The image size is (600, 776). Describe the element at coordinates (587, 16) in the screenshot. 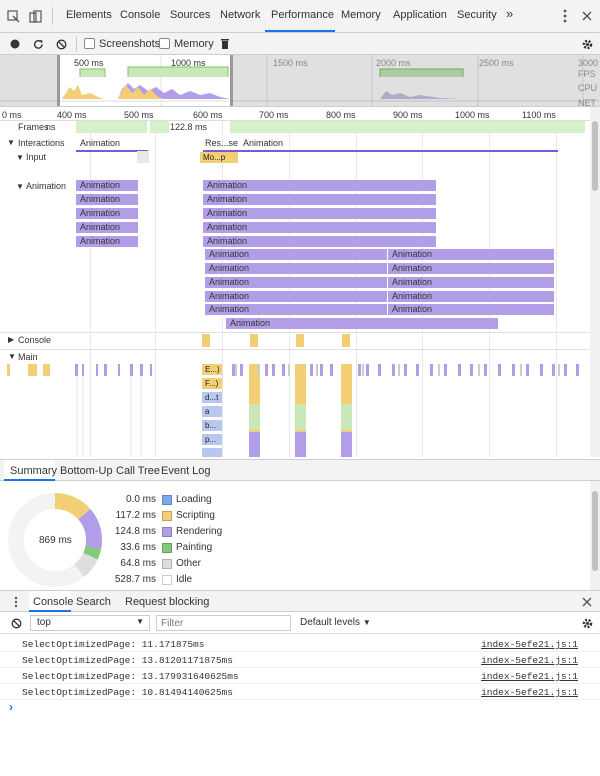

I see `close-devtools-icon` at that location.